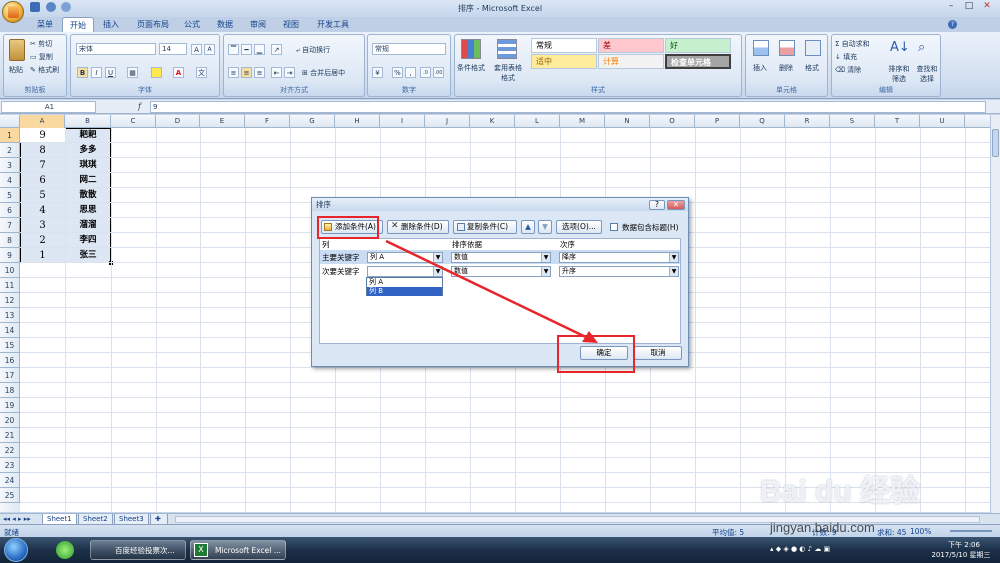  What do you see at coordinates (822, 527) in the screenshot?
I see `watermark-url: jingyan.baidu.com` at bounding box center [822, 527].